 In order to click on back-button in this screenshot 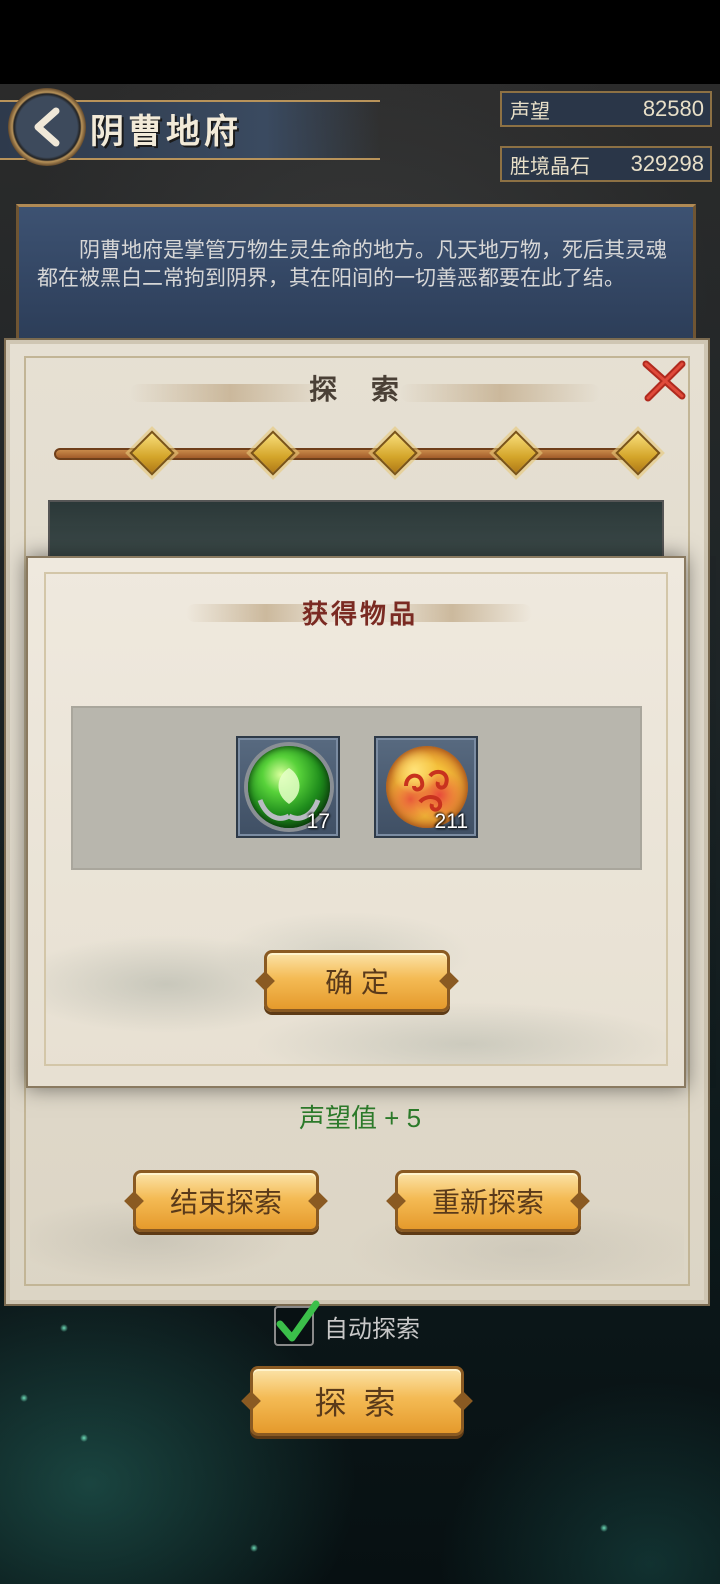, I will do `click(47, 127)`.